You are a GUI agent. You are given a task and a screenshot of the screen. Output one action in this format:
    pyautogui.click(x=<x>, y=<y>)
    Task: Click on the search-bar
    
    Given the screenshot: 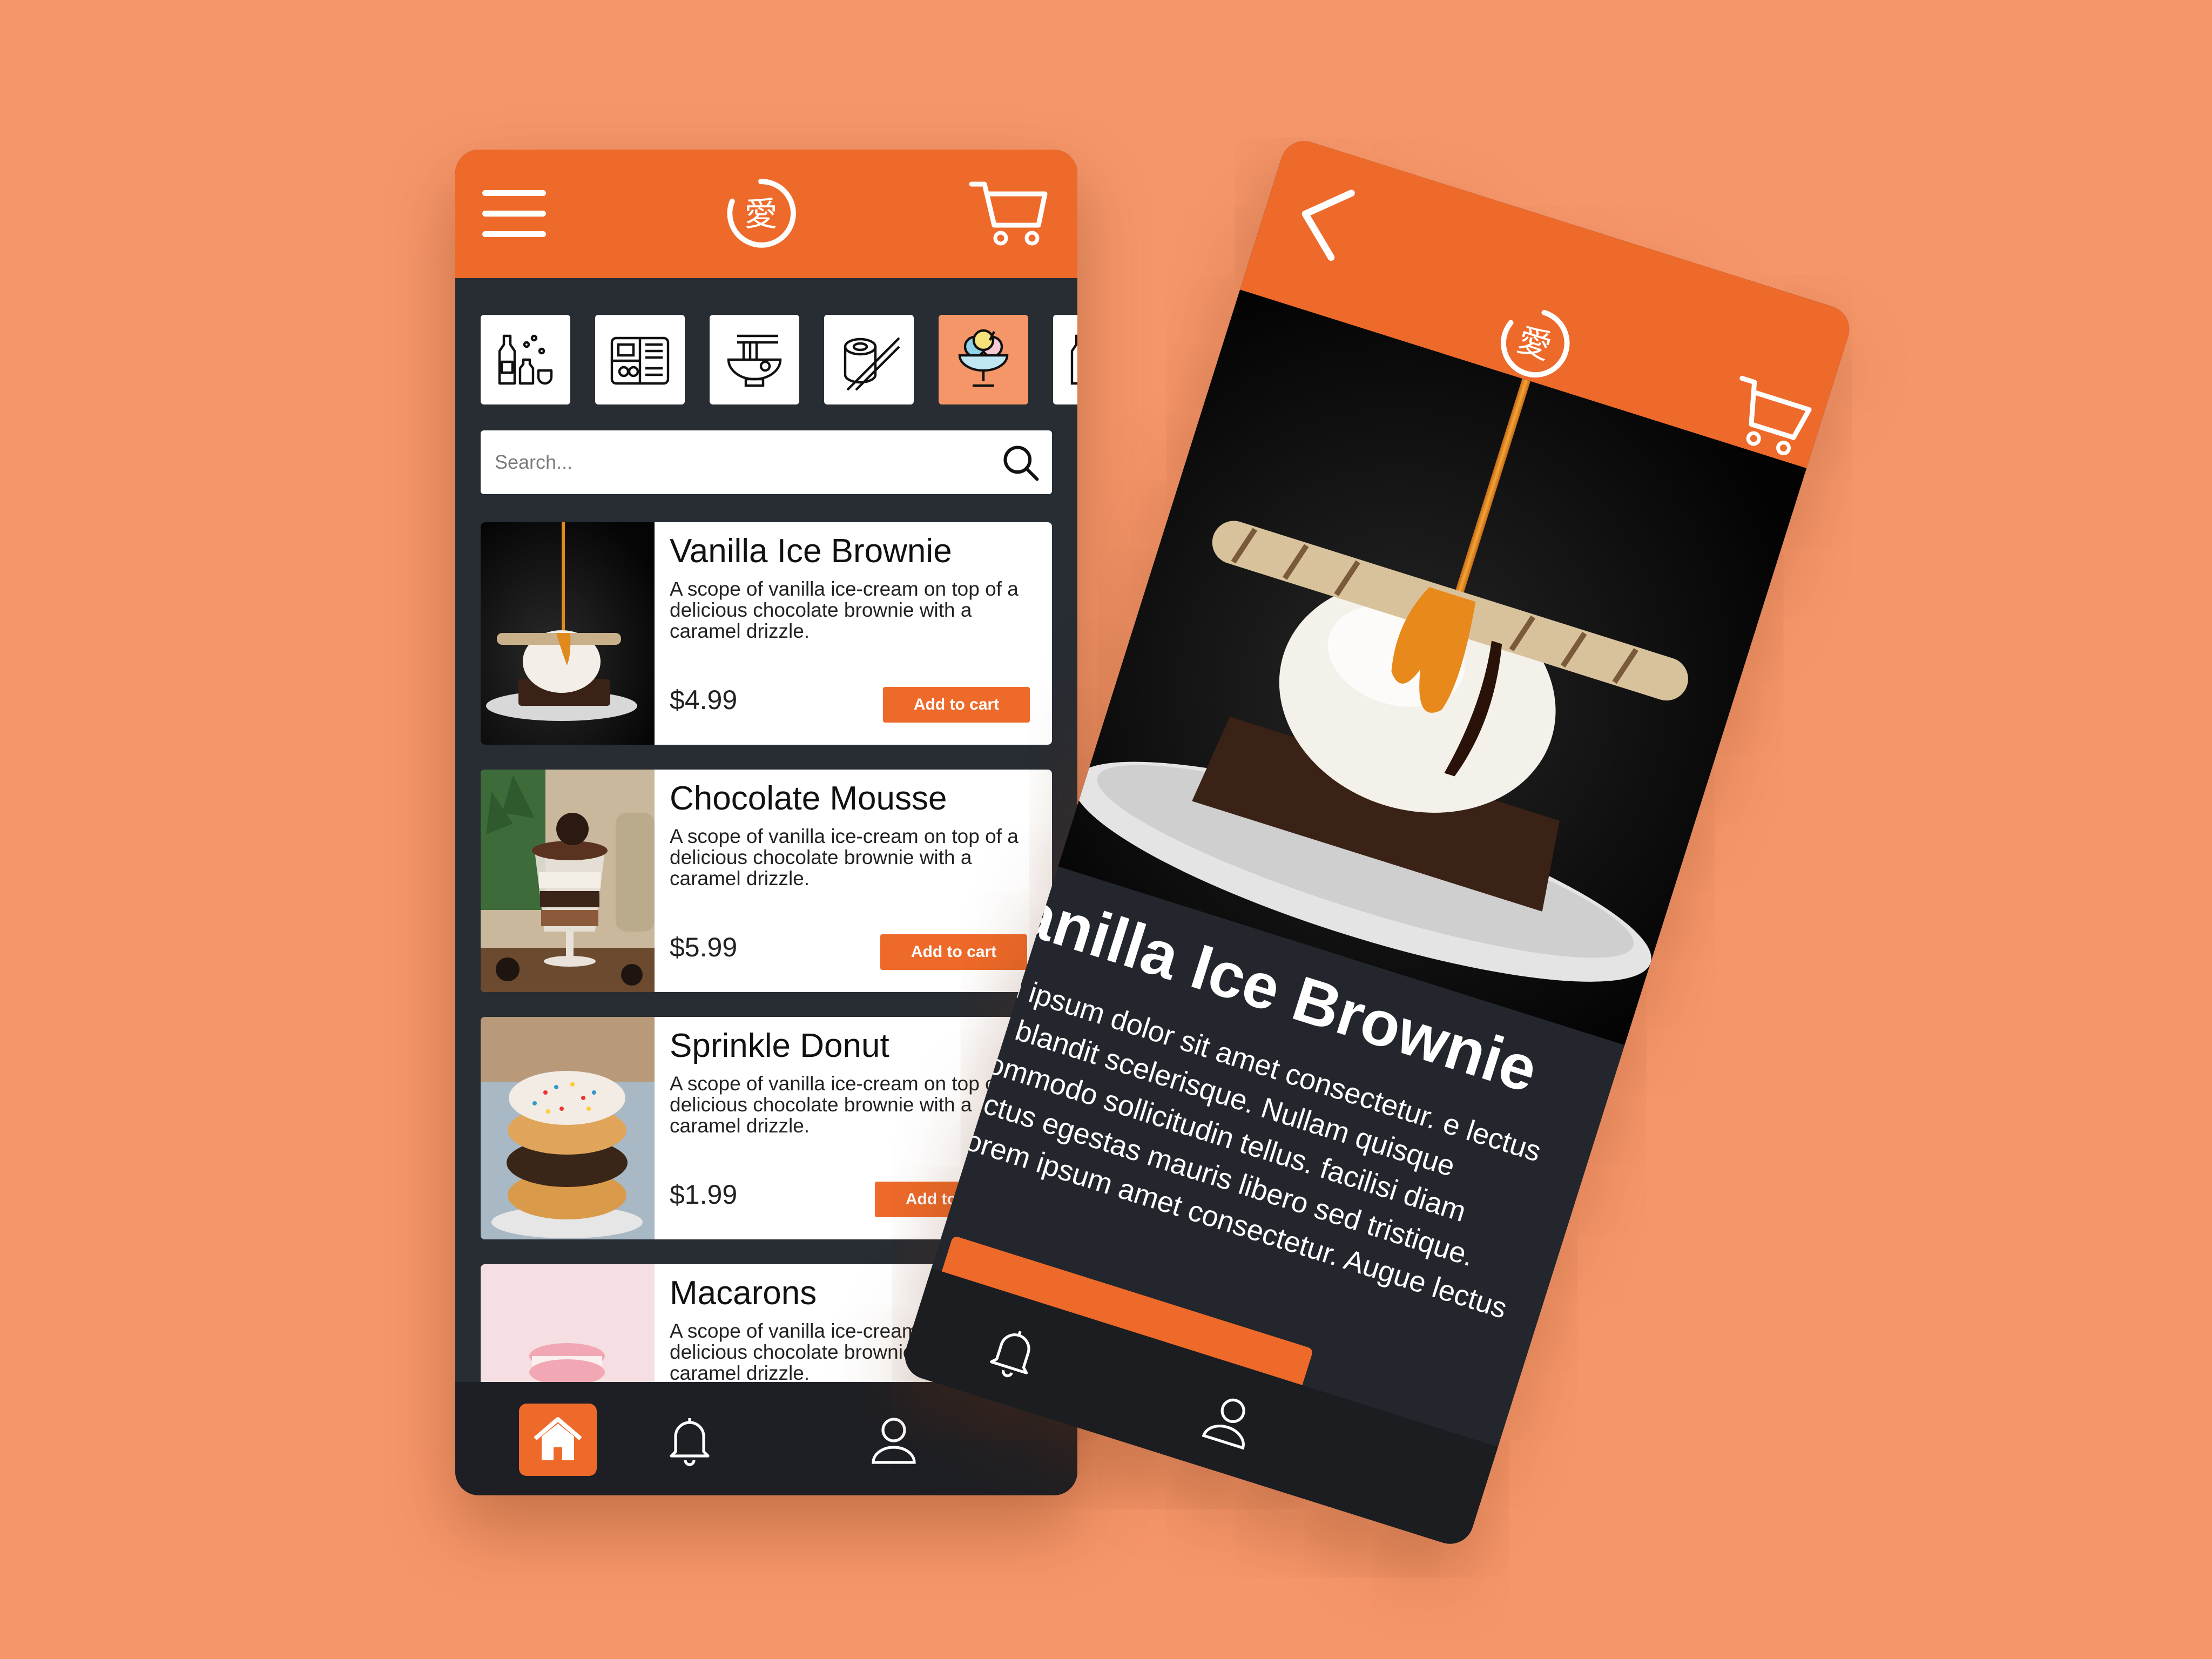 What is the action you would take?
    pyautogui.click(x=766, y=462)
    